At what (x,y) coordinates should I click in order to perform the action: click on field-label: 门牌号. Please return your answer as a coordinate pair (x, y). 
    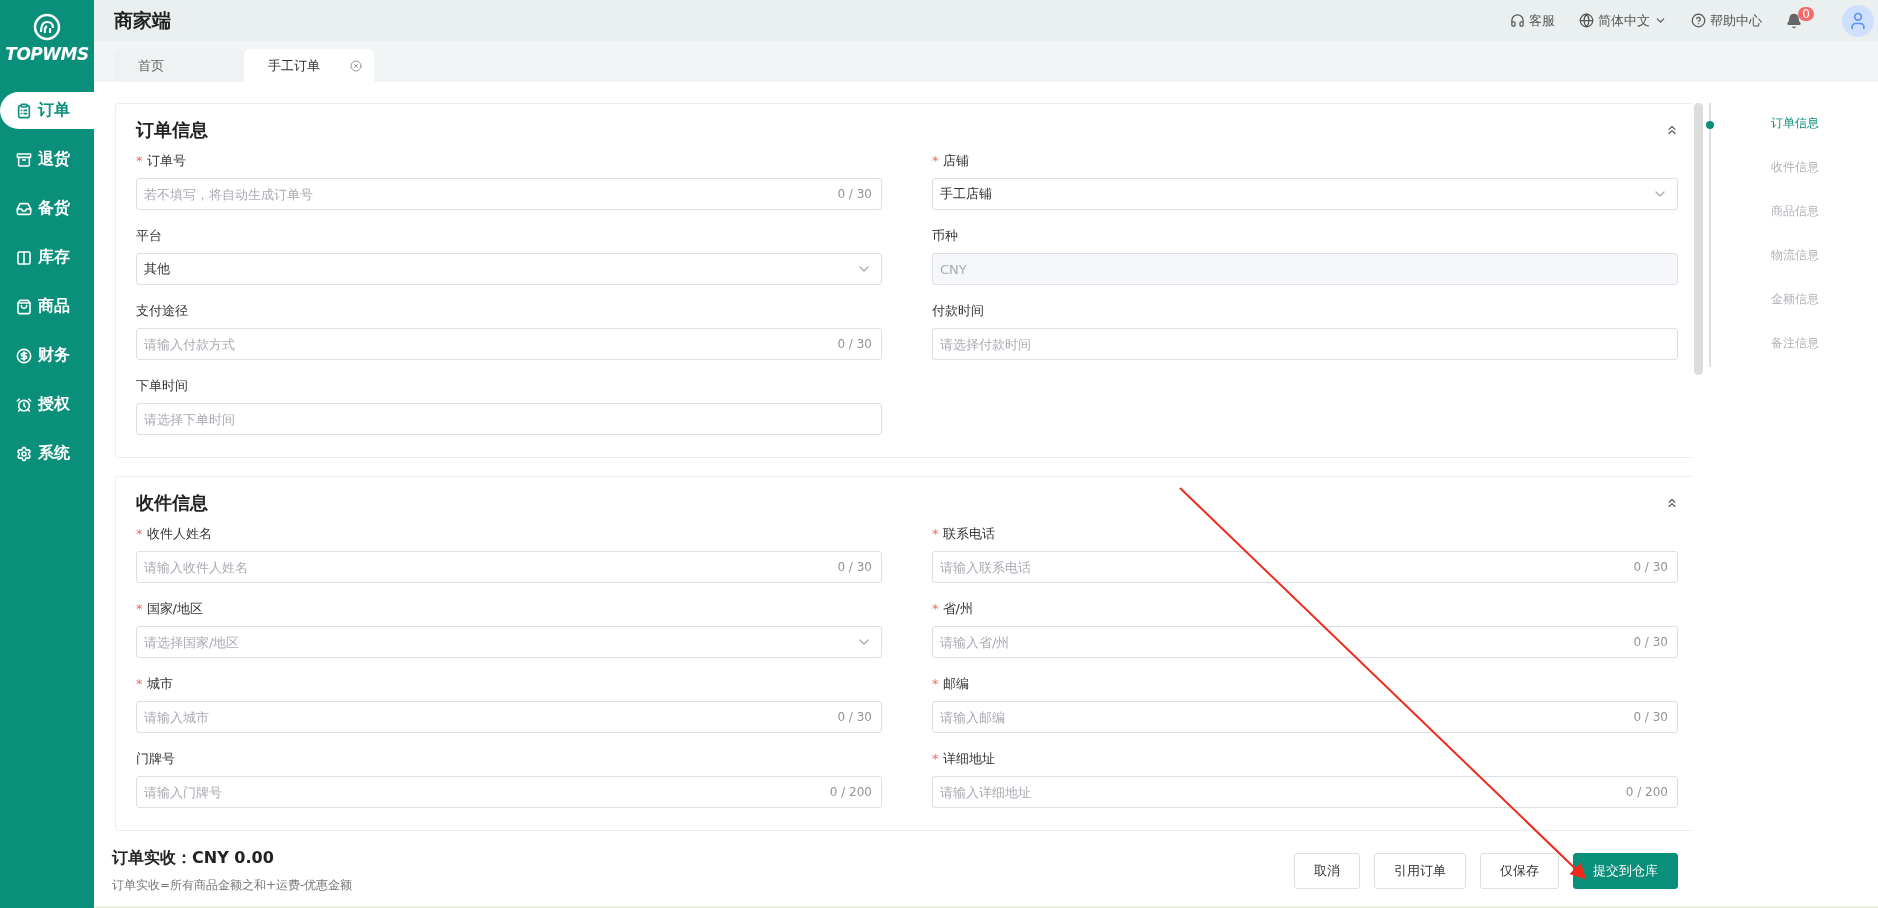
    Looking at the image, I should click on (155, 758).